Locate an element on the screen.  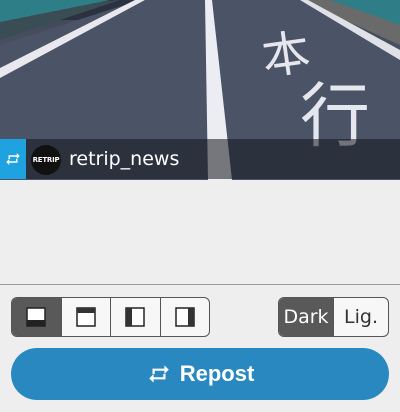
repost-button-label: Repost is located at coordinates (217, 373).